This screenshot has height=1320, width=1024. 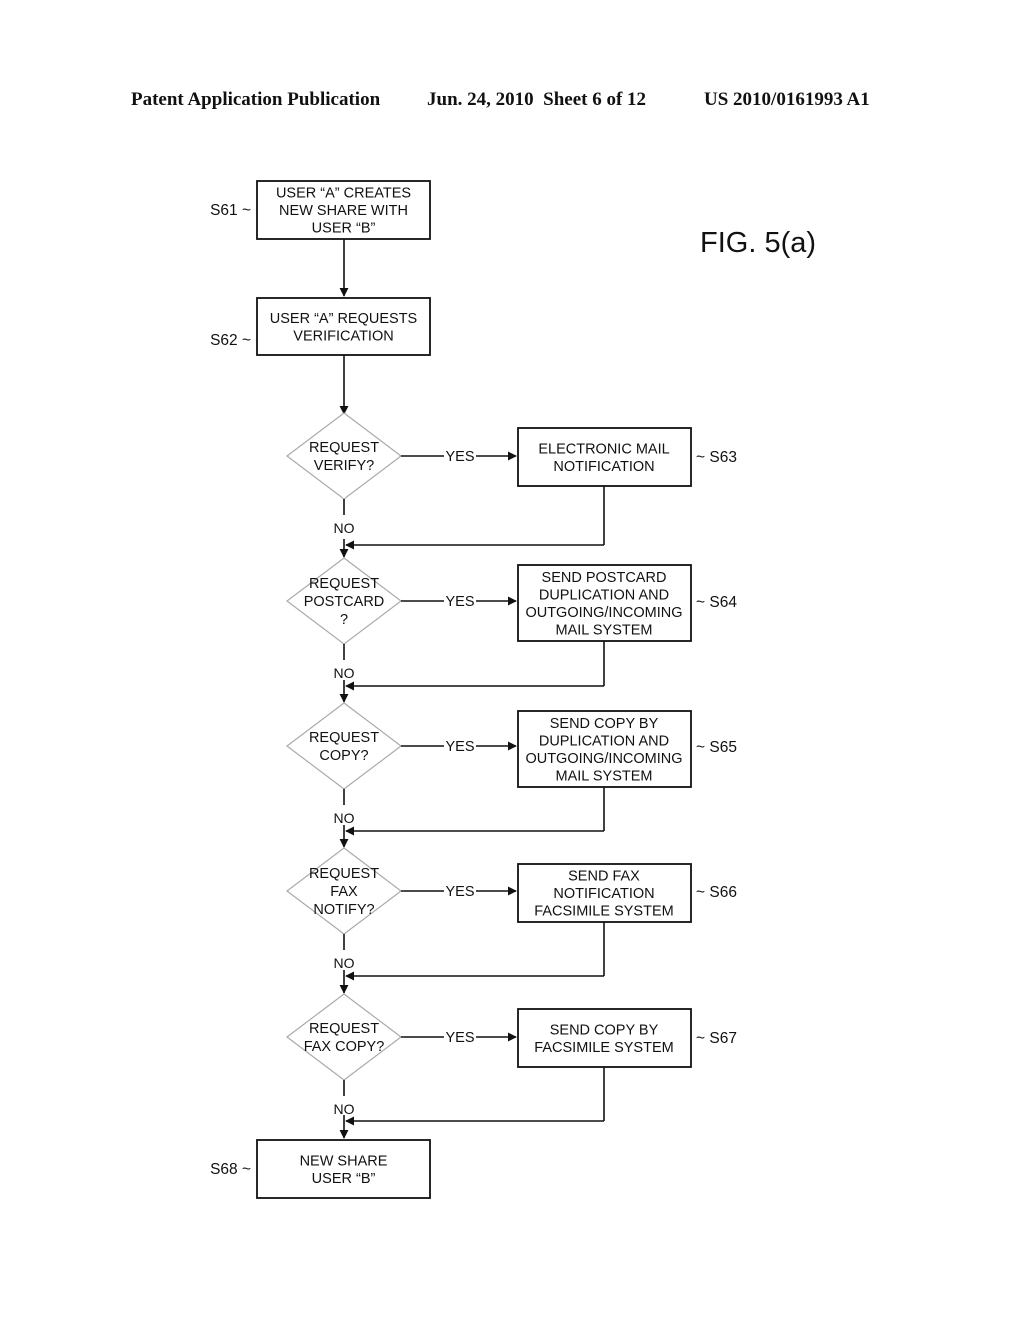 I want to click on process-box-s68-step-label: S68 ~, so click(x=230, y=1169).